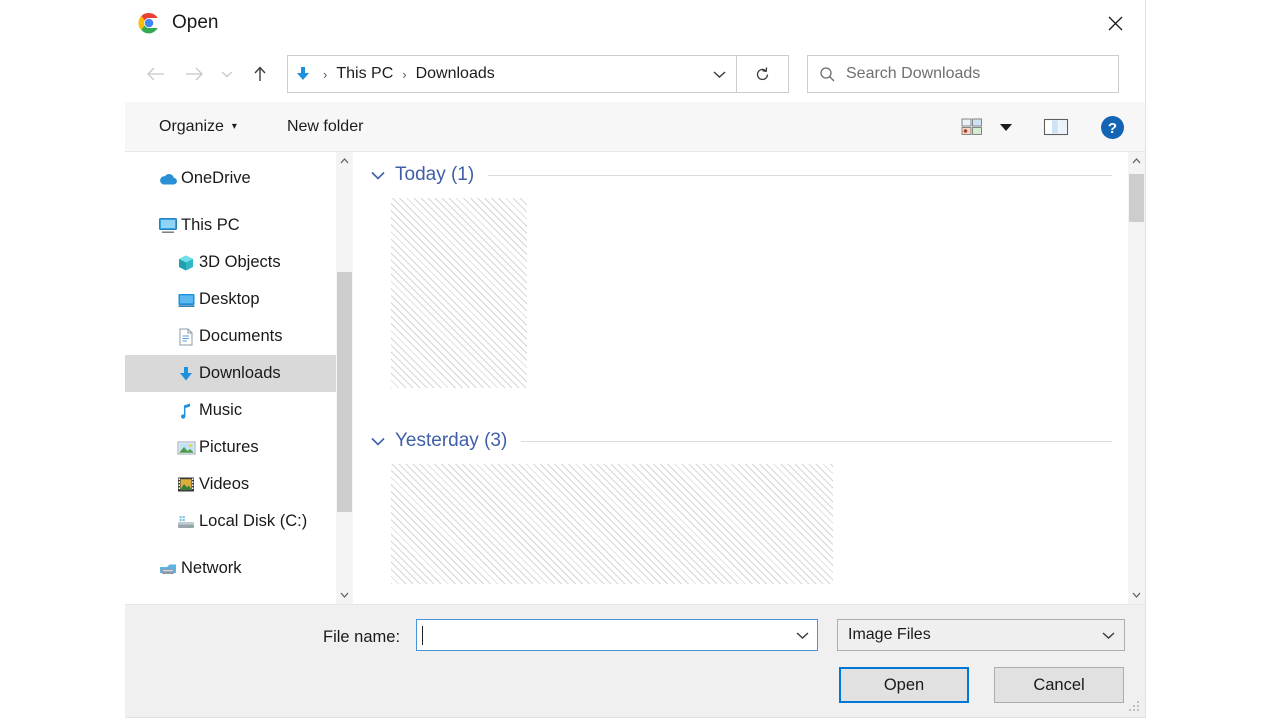 This screenshot has height=720, width=1280. Describe the element at coordinates (635, 23) in the screenshot. I see `title-bar: Open` at that location.